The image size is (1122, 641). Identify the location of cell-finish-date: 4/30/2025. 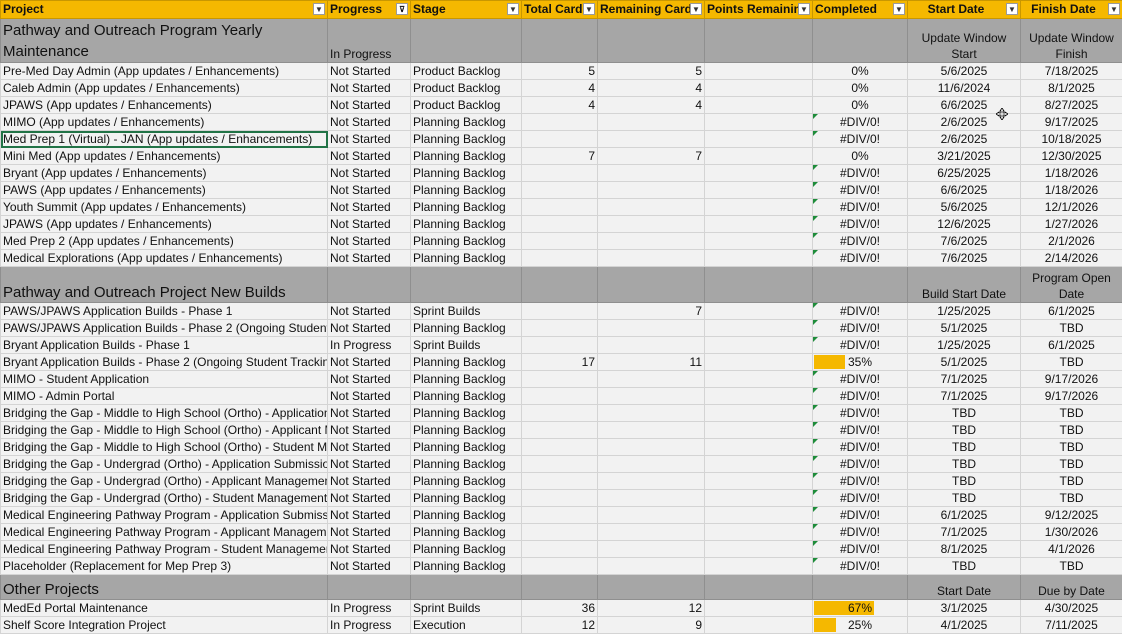
(1071, 608).